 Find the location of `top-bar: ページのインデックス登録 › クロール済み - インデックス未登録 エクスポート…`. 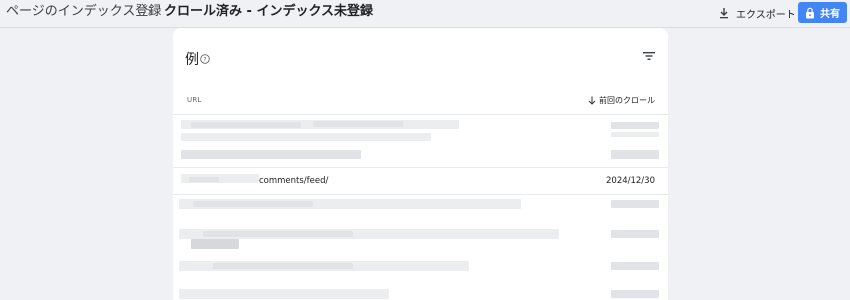

top-bar: ページのインデックス登録 › クロール済み - インデックス未登録 エクスポート… is located at coordinates (425, 14).